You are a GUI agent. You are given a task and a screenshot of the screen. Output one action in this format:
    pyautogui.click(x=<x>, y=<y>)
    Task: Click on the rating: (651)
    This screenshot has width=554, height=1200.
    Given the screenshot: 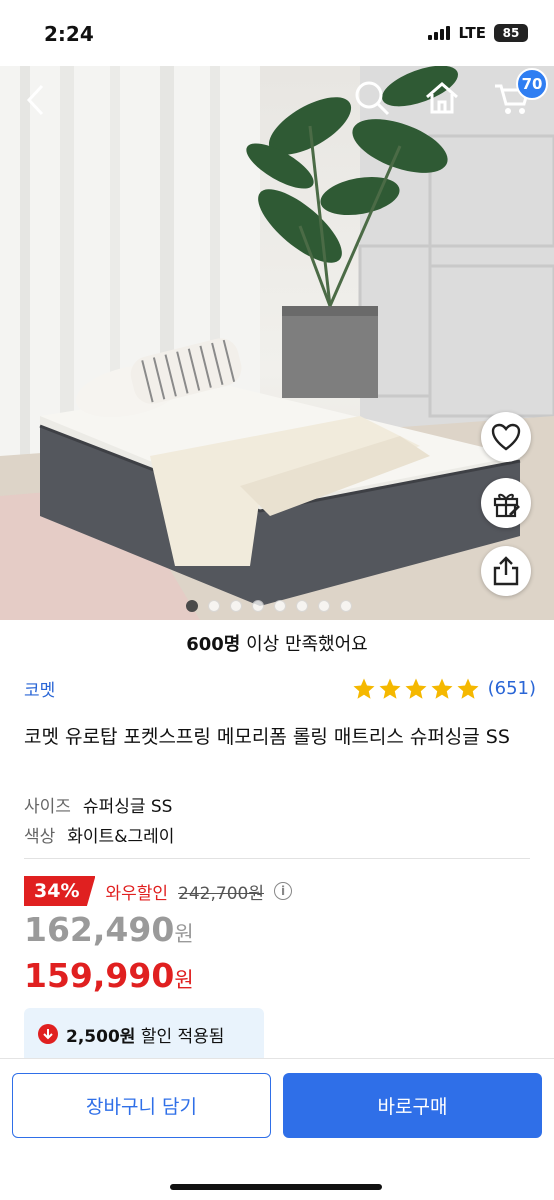 What is the action you would take?
    pyautogui.click(x=444, y=689)
    